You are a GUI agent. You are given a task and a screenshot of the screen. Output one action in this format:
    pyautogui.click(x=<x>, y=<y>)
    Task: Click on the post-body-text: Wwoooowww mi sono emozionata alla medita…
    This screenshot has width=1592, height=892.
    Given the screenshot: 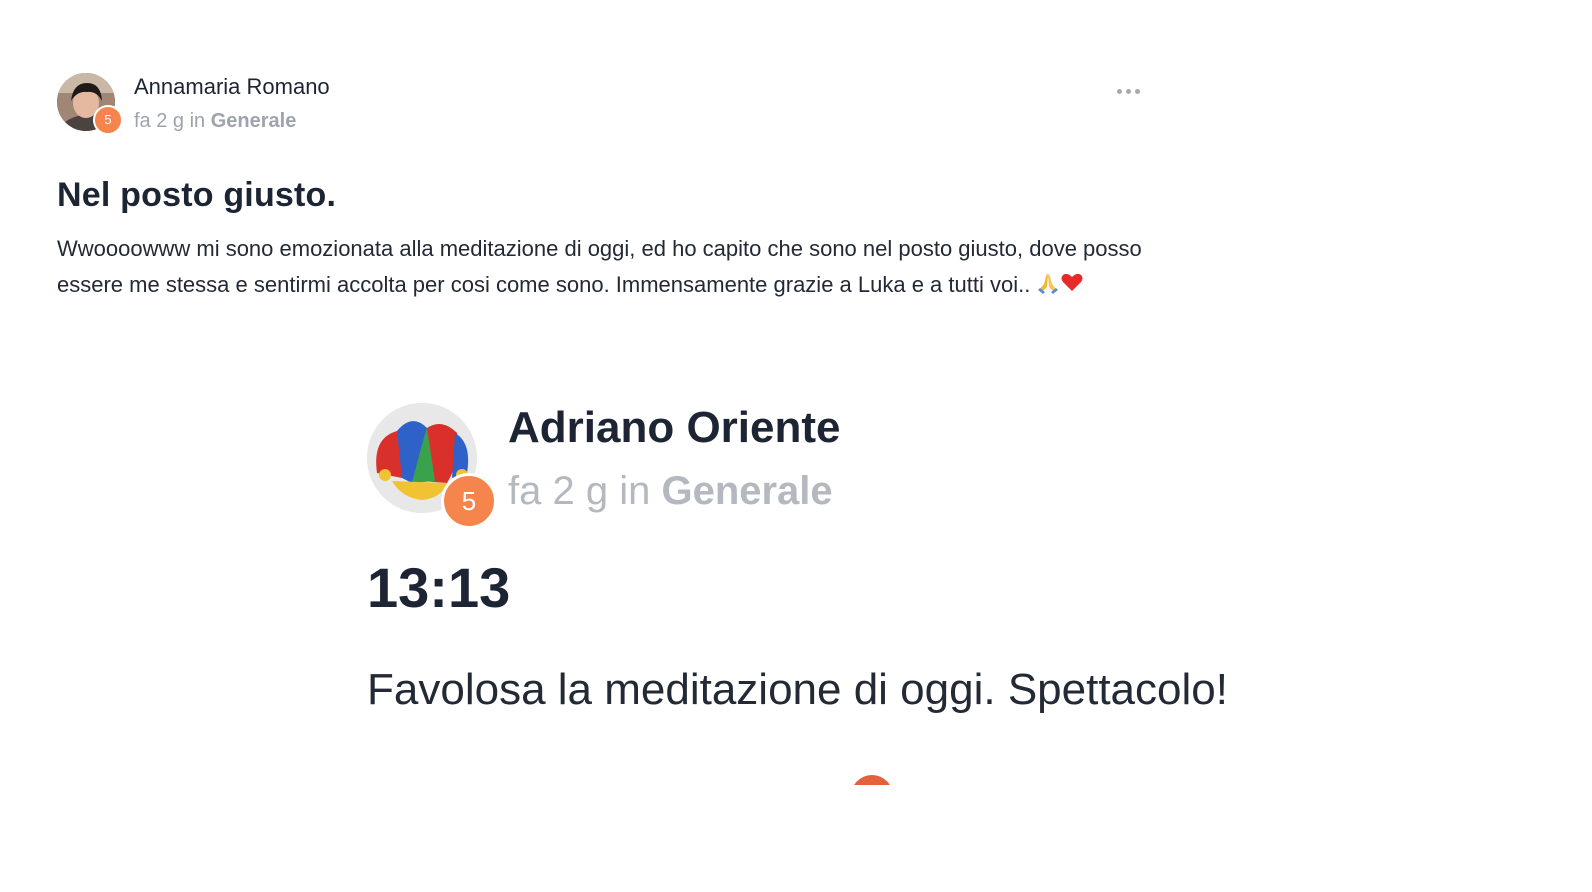 What is the action you would take?
    pyautogui.click(x=599, y=266)
    